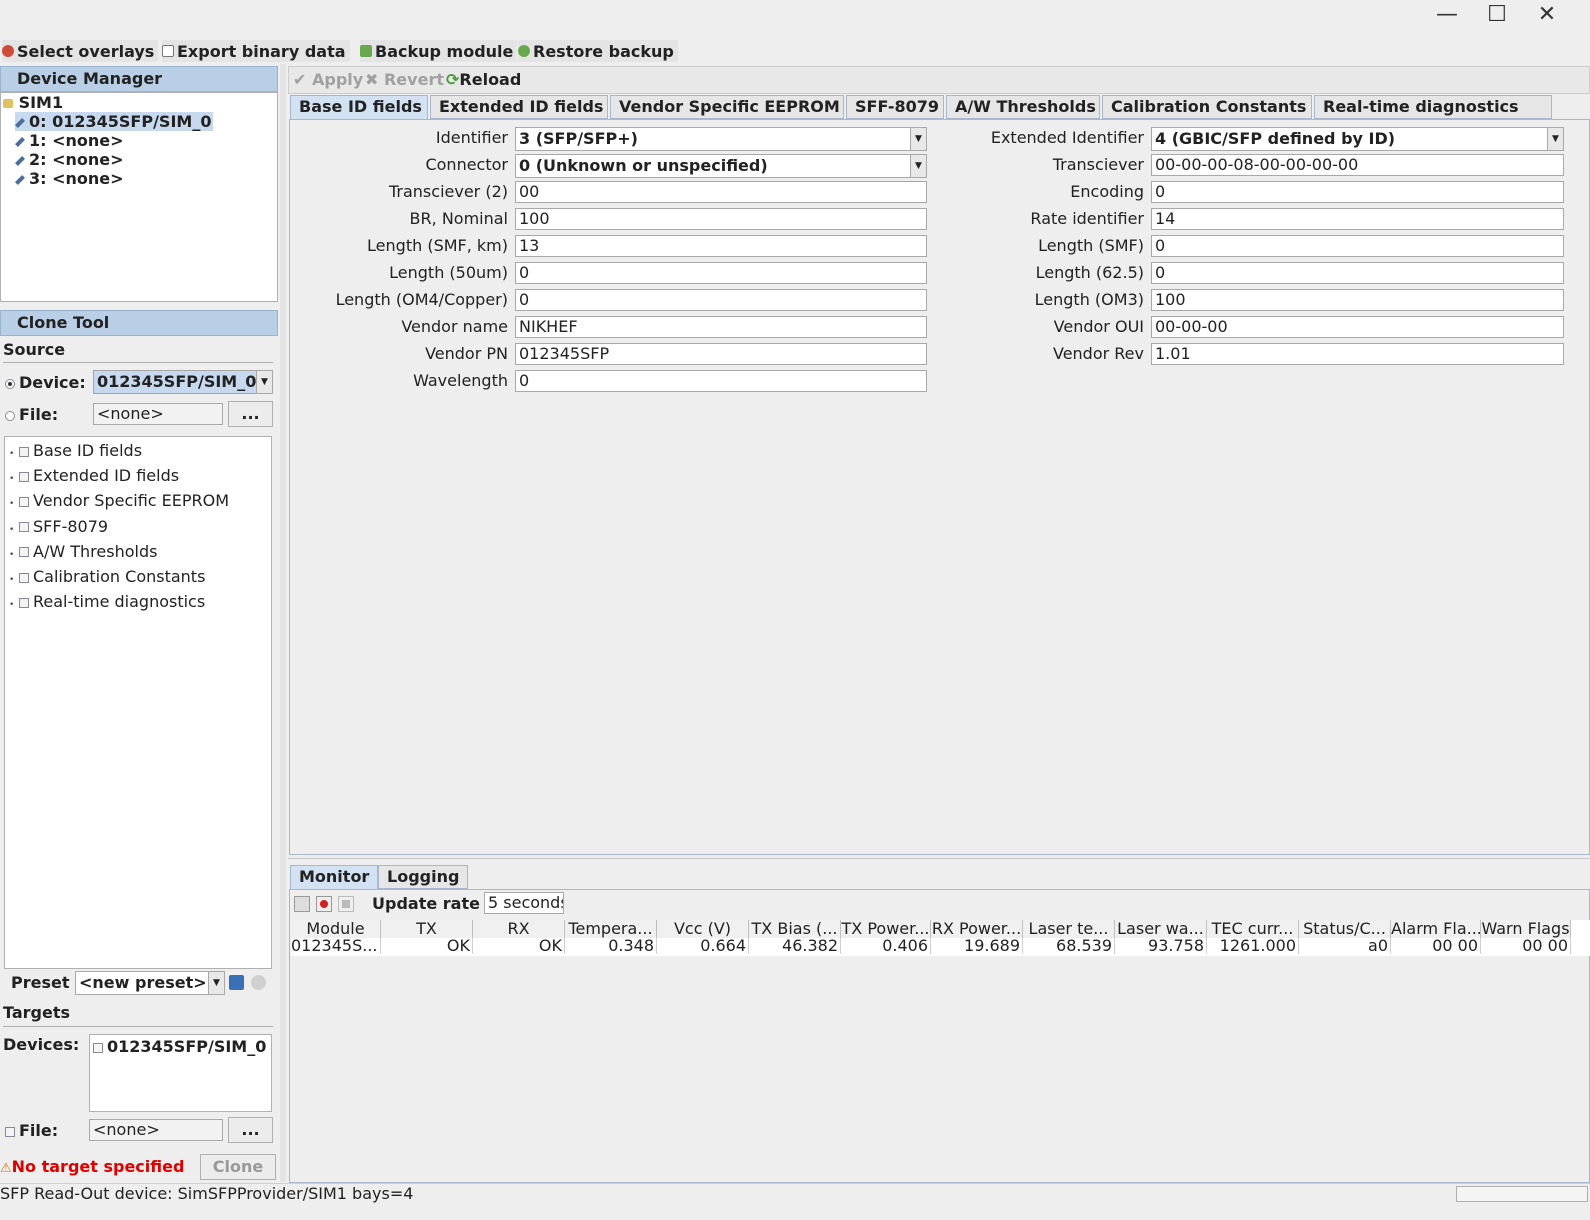  What do you see at coordinates (1207, 107) in the screenshot?
I see `tab-calibration-constants: Calibration Constants` at bounding box center [1207, 107].